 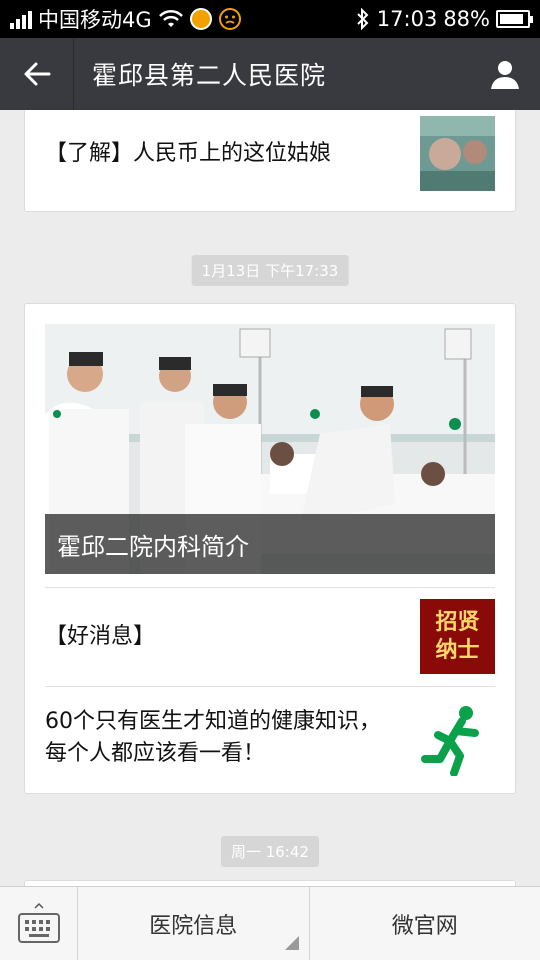 What do you see at coordinates (200, 19) in the screenshot?
I see `app-notification-icon` at bounding box center [200, 19].